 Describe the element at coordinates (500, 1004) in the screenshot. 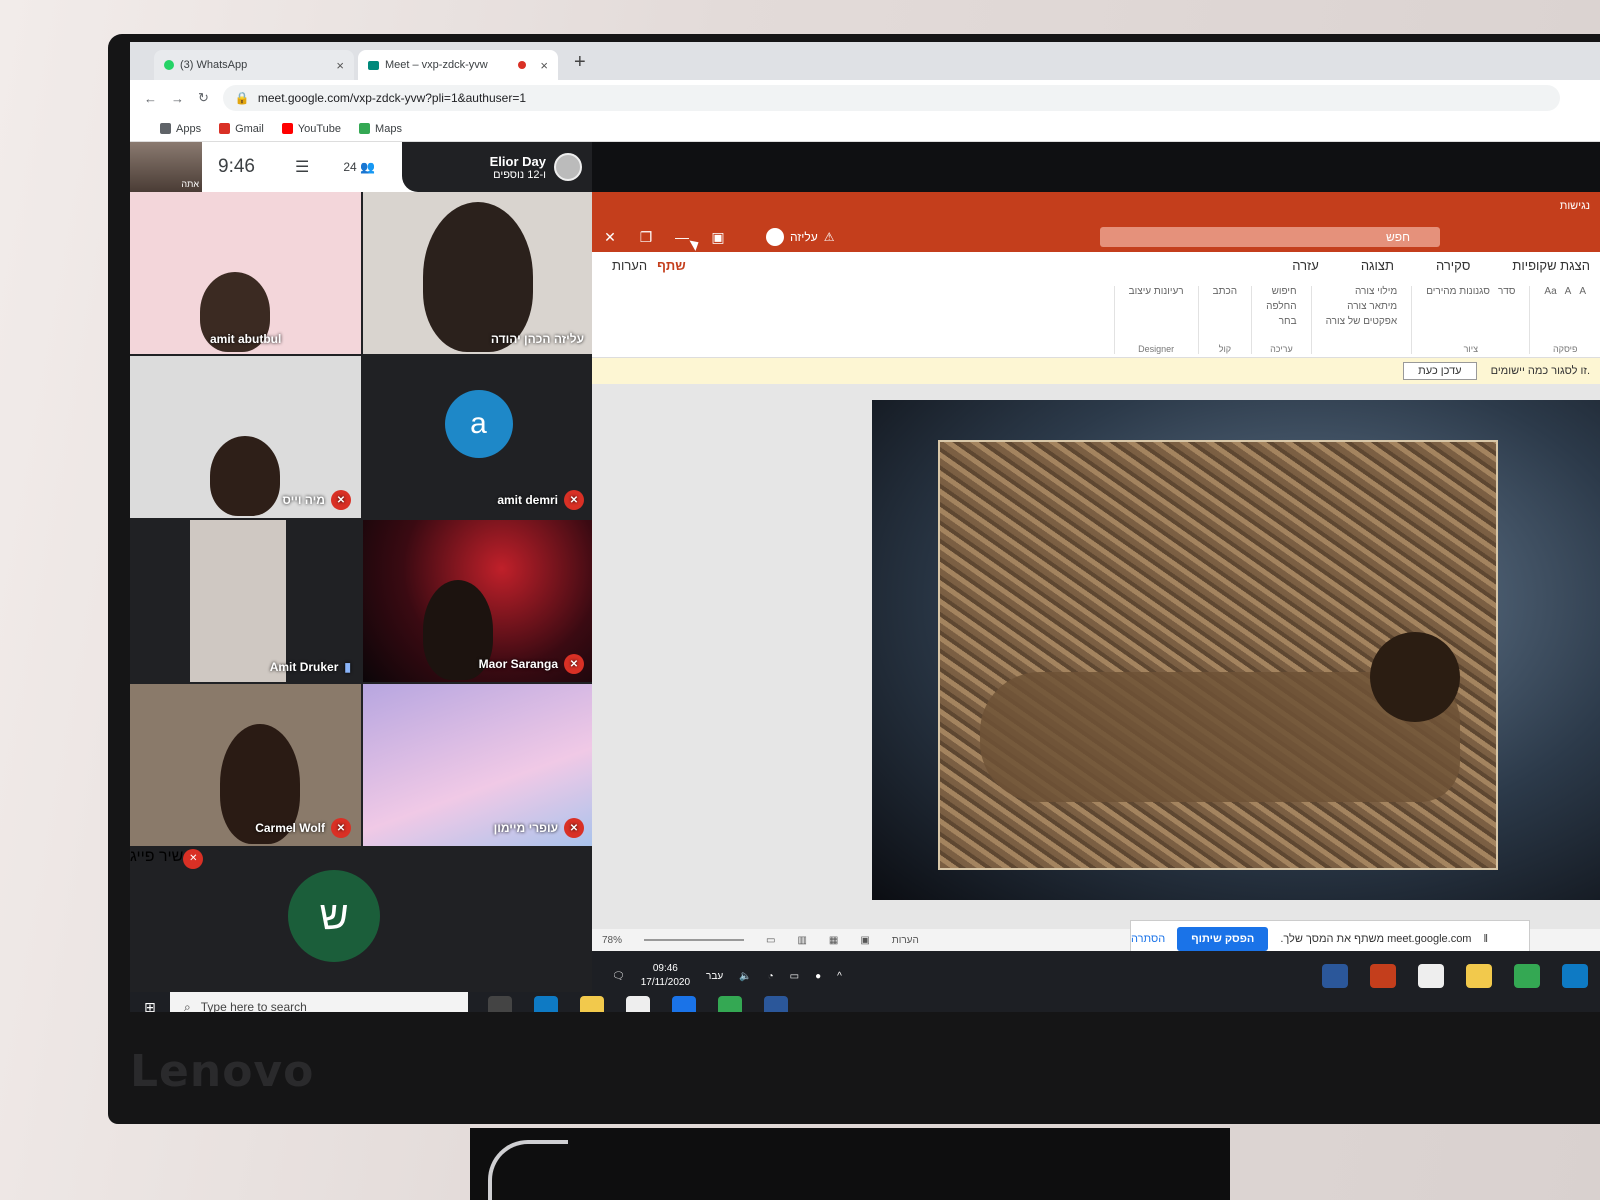

I see `task-view-icon` at that location.